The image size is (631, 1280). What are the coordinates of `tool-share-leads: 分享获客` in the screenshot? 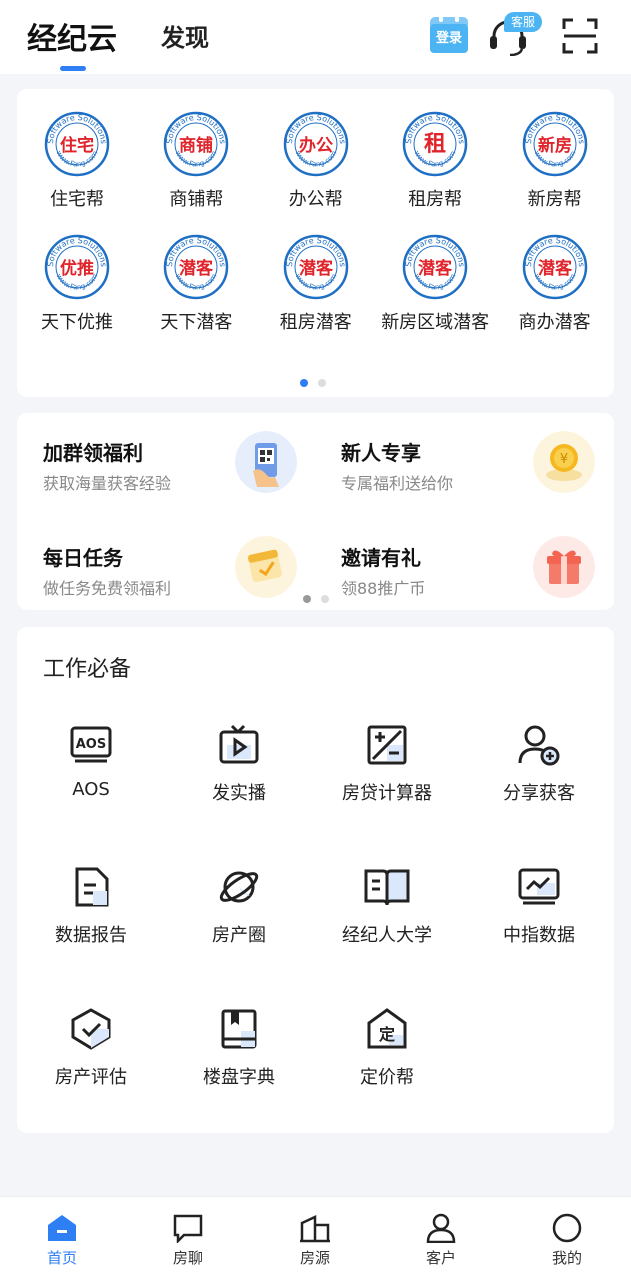 It's located at (539, 764).